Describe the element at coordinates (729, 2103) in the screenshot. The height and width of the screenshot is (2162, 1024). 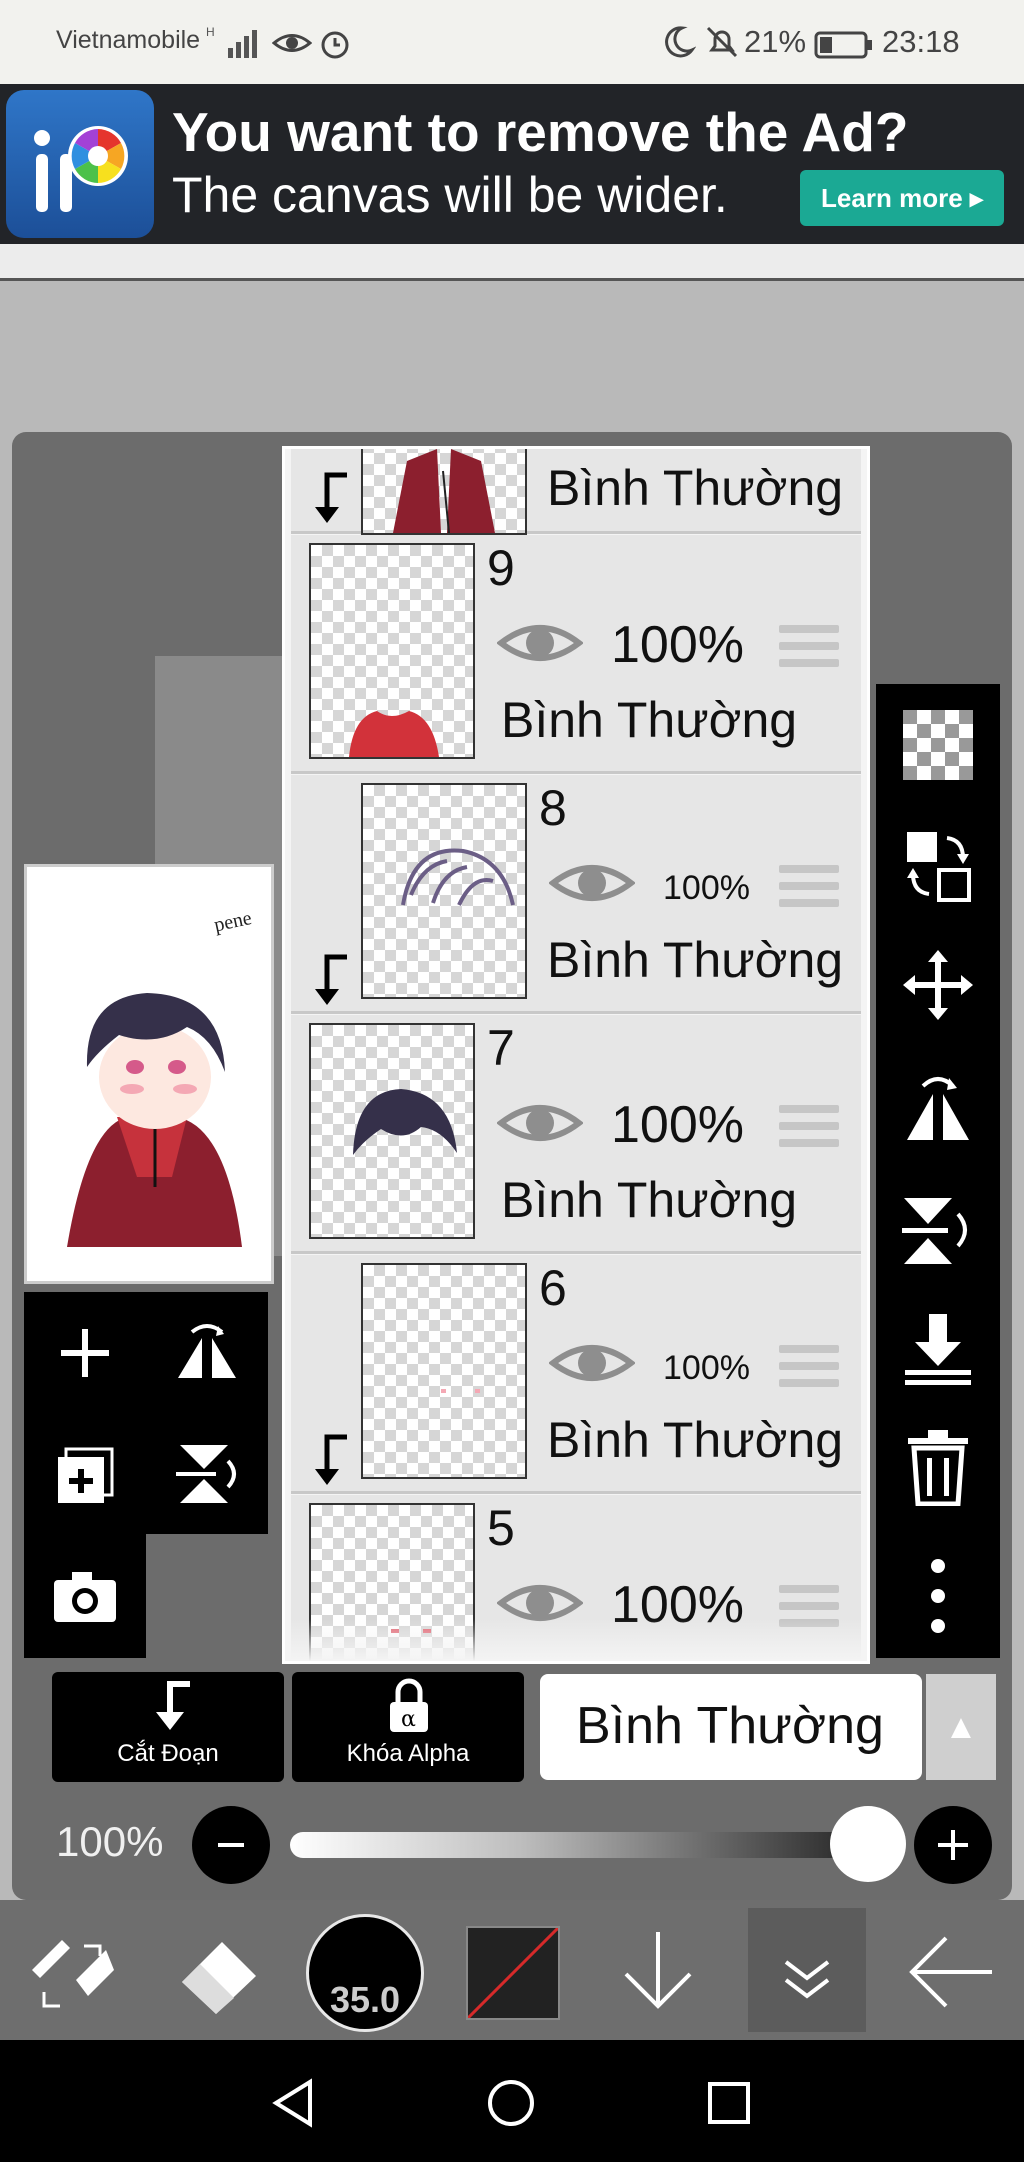
I see `nav-recents-icon` at that location.